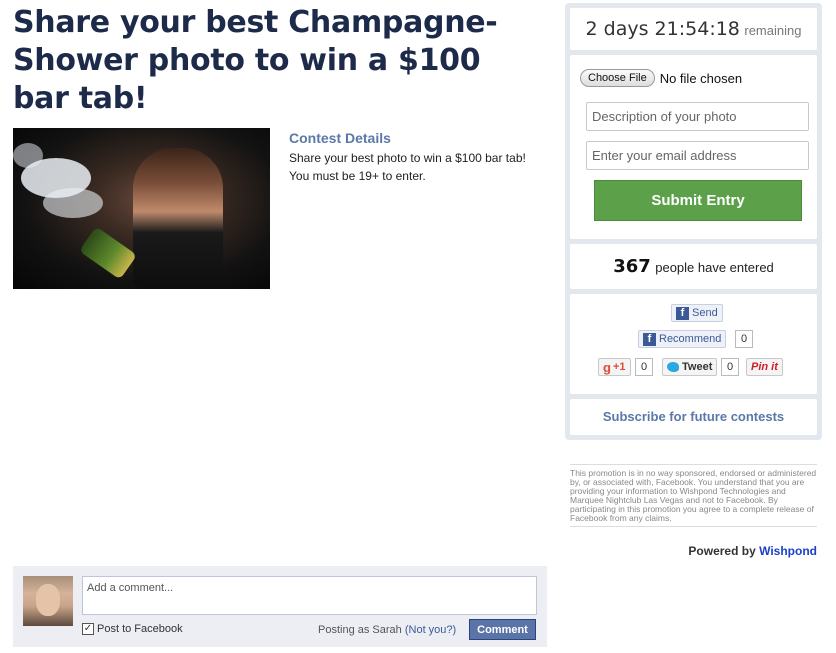 The height and width of the screenshot is (653, 836). I want to click on subscribe-link: Subscribe for future contests, so click(693, 417).